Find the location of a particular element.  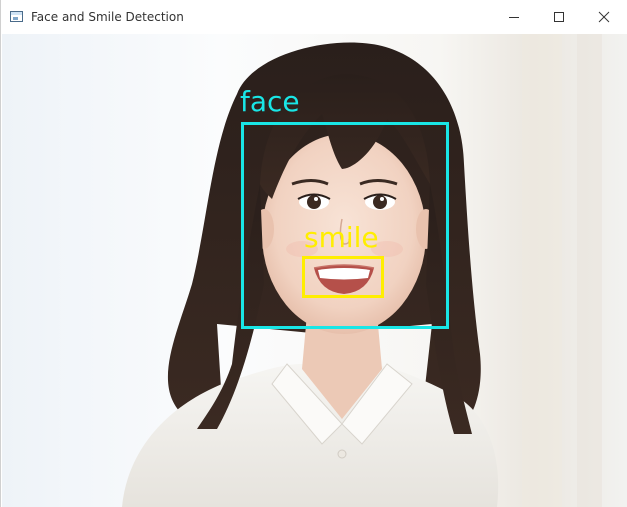

app-window-icon is located at coordinates (16, 16).